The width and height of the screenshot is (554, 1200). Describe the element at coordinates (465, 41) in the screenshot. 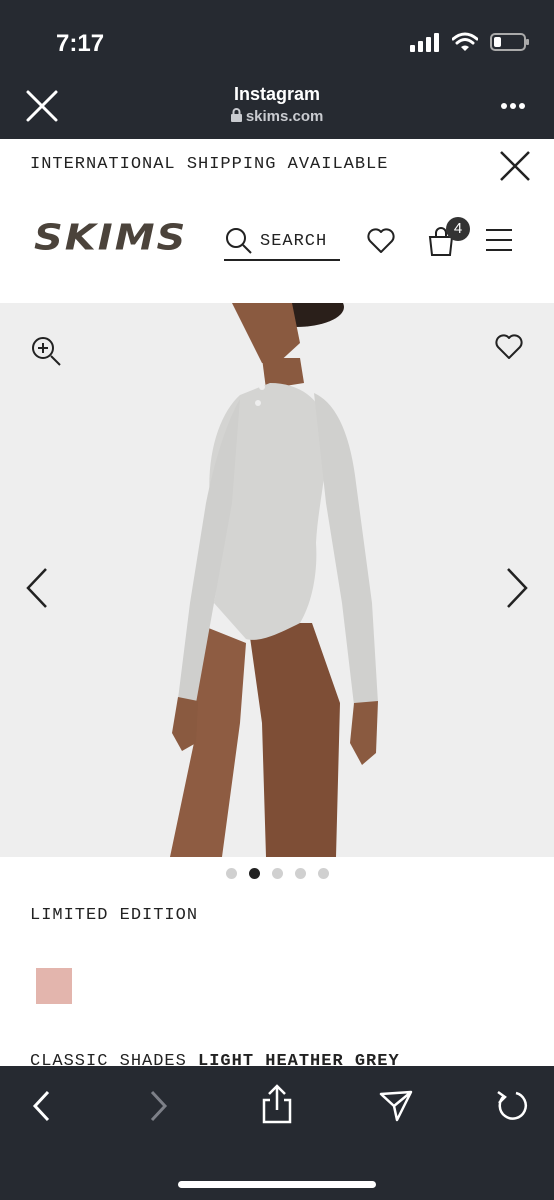

I see `wifi-icon` at that location.